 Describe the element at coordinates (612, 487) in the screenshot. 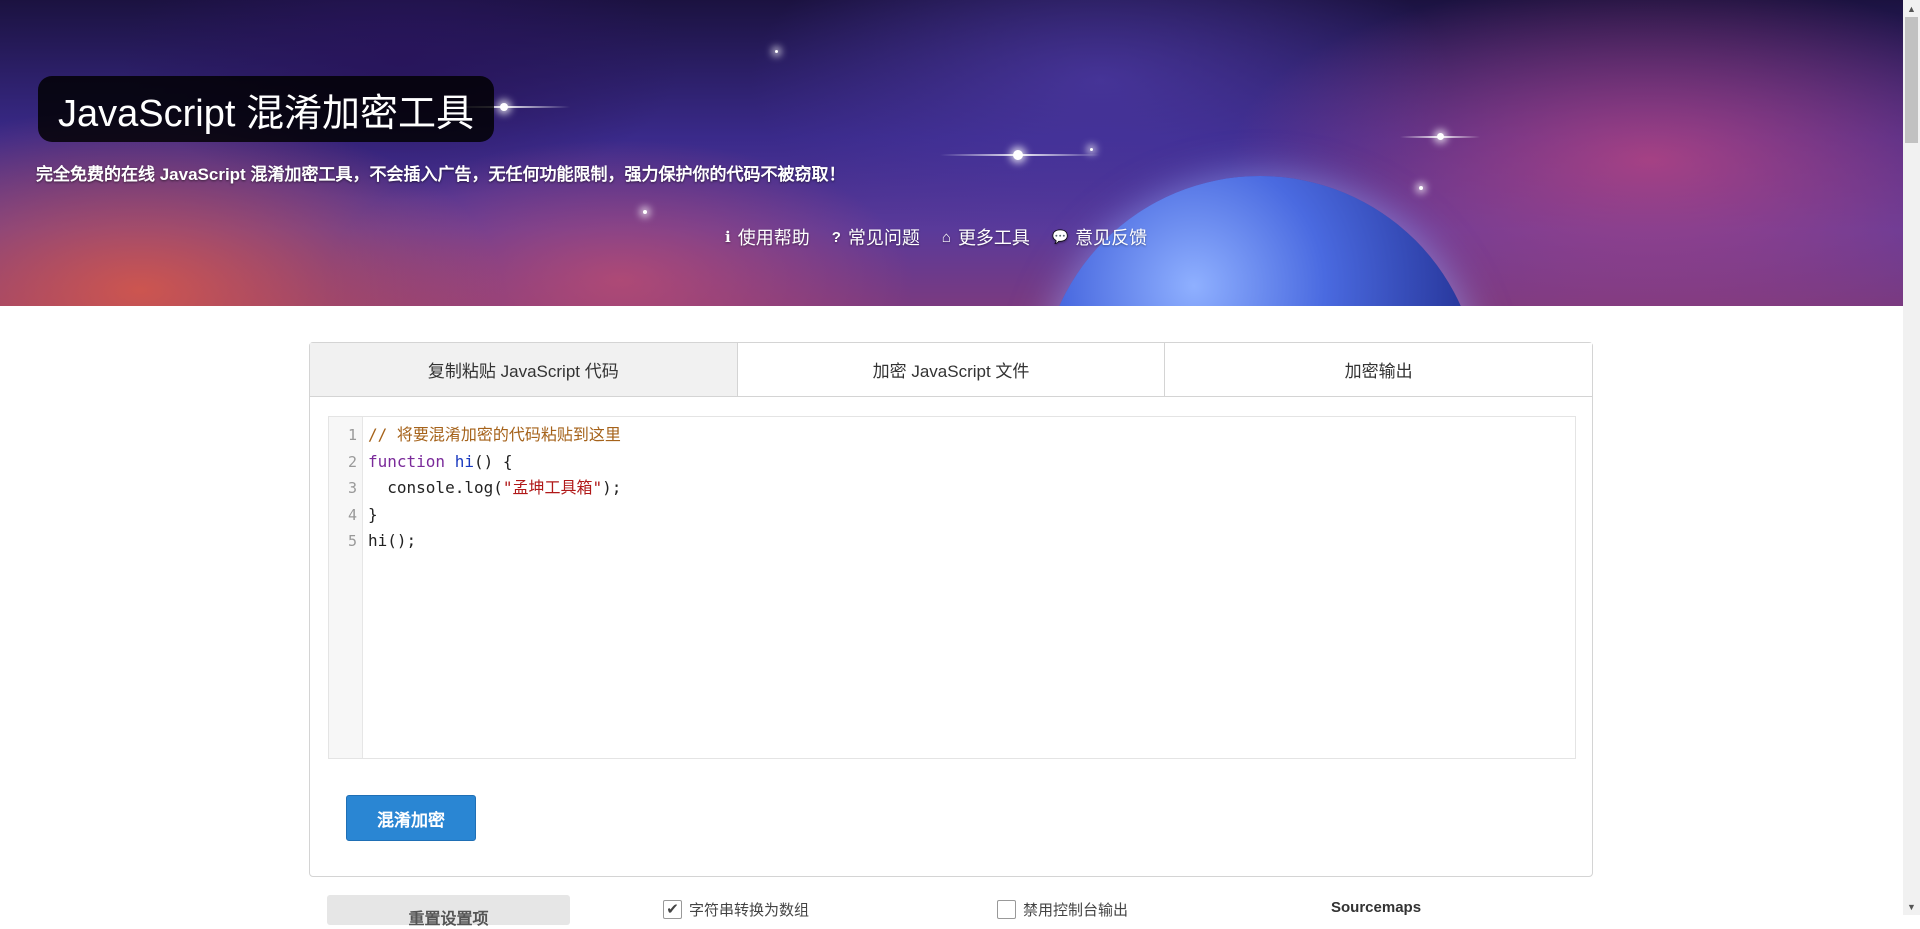

I see `code-token: );` at that location.